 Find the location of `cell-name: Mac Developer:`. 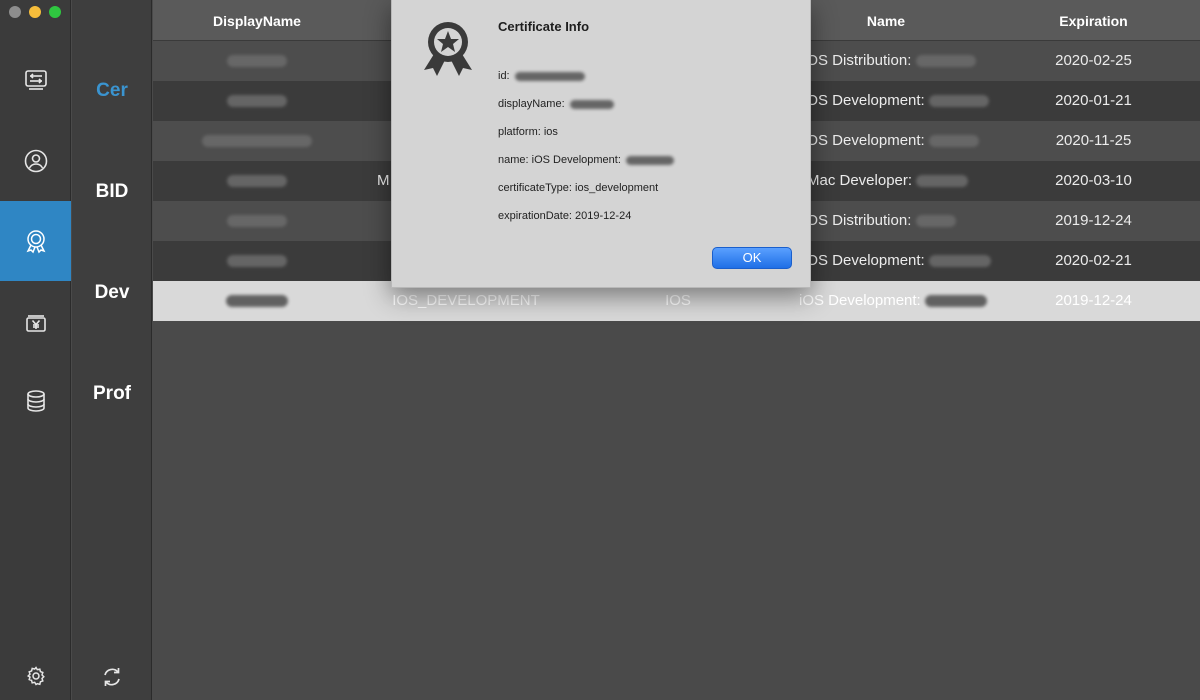

cell-name: Mac Developer: is located at coordinates (886, 181).